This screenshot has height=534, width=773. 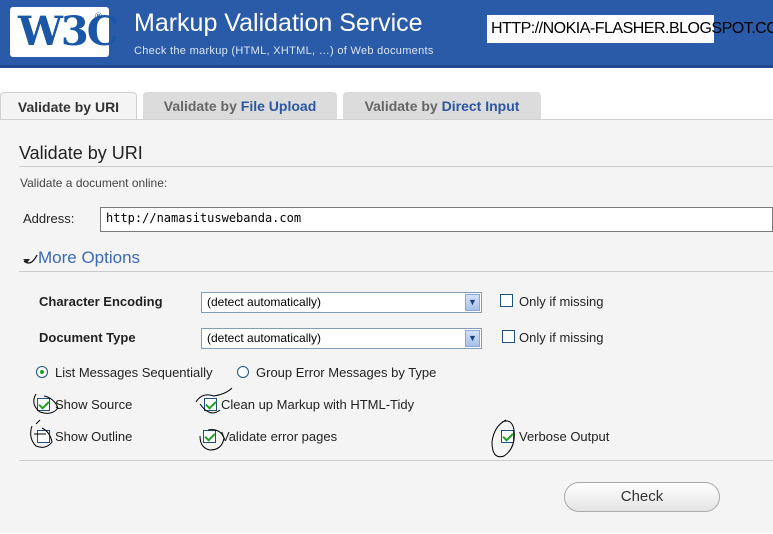 What do you see at coordinates (81, 153) in the screenshot?
I see `panel-title: Validate by URI` at bounding box center [81, 153].